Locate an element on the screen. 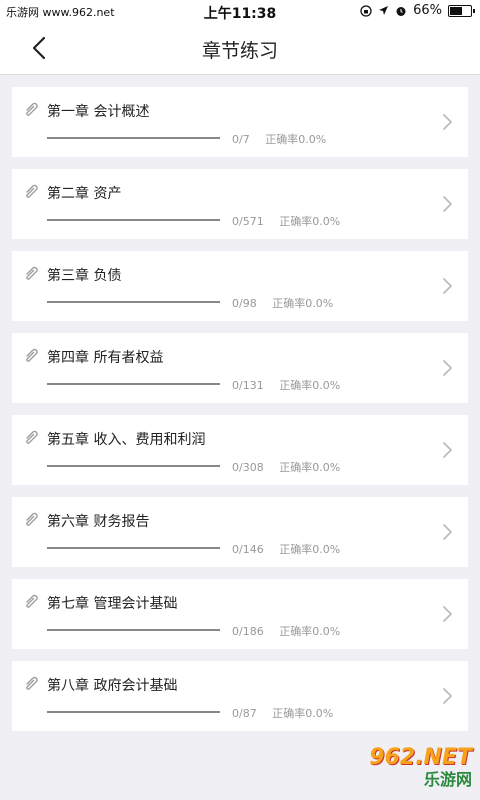  status-bar: 乐游网 www.962.net 上午11:38 66% is located at coordinates (240, 12).